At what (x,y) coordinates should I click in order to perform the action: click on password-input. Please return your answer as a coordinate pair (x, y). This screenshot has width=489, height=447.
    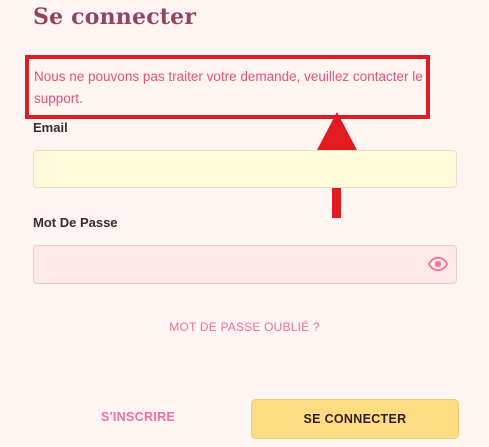
    Looking at the image, I should click on (245, 264).